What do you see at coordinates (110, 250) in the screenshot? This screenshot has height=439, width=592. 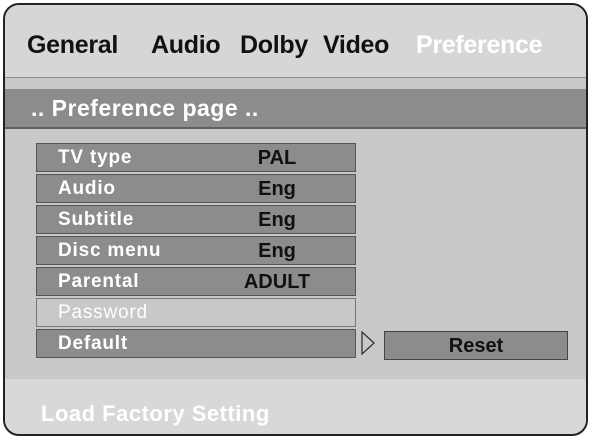 I see `menu-item-label: Disc menu` at bounding box center [110, 250].